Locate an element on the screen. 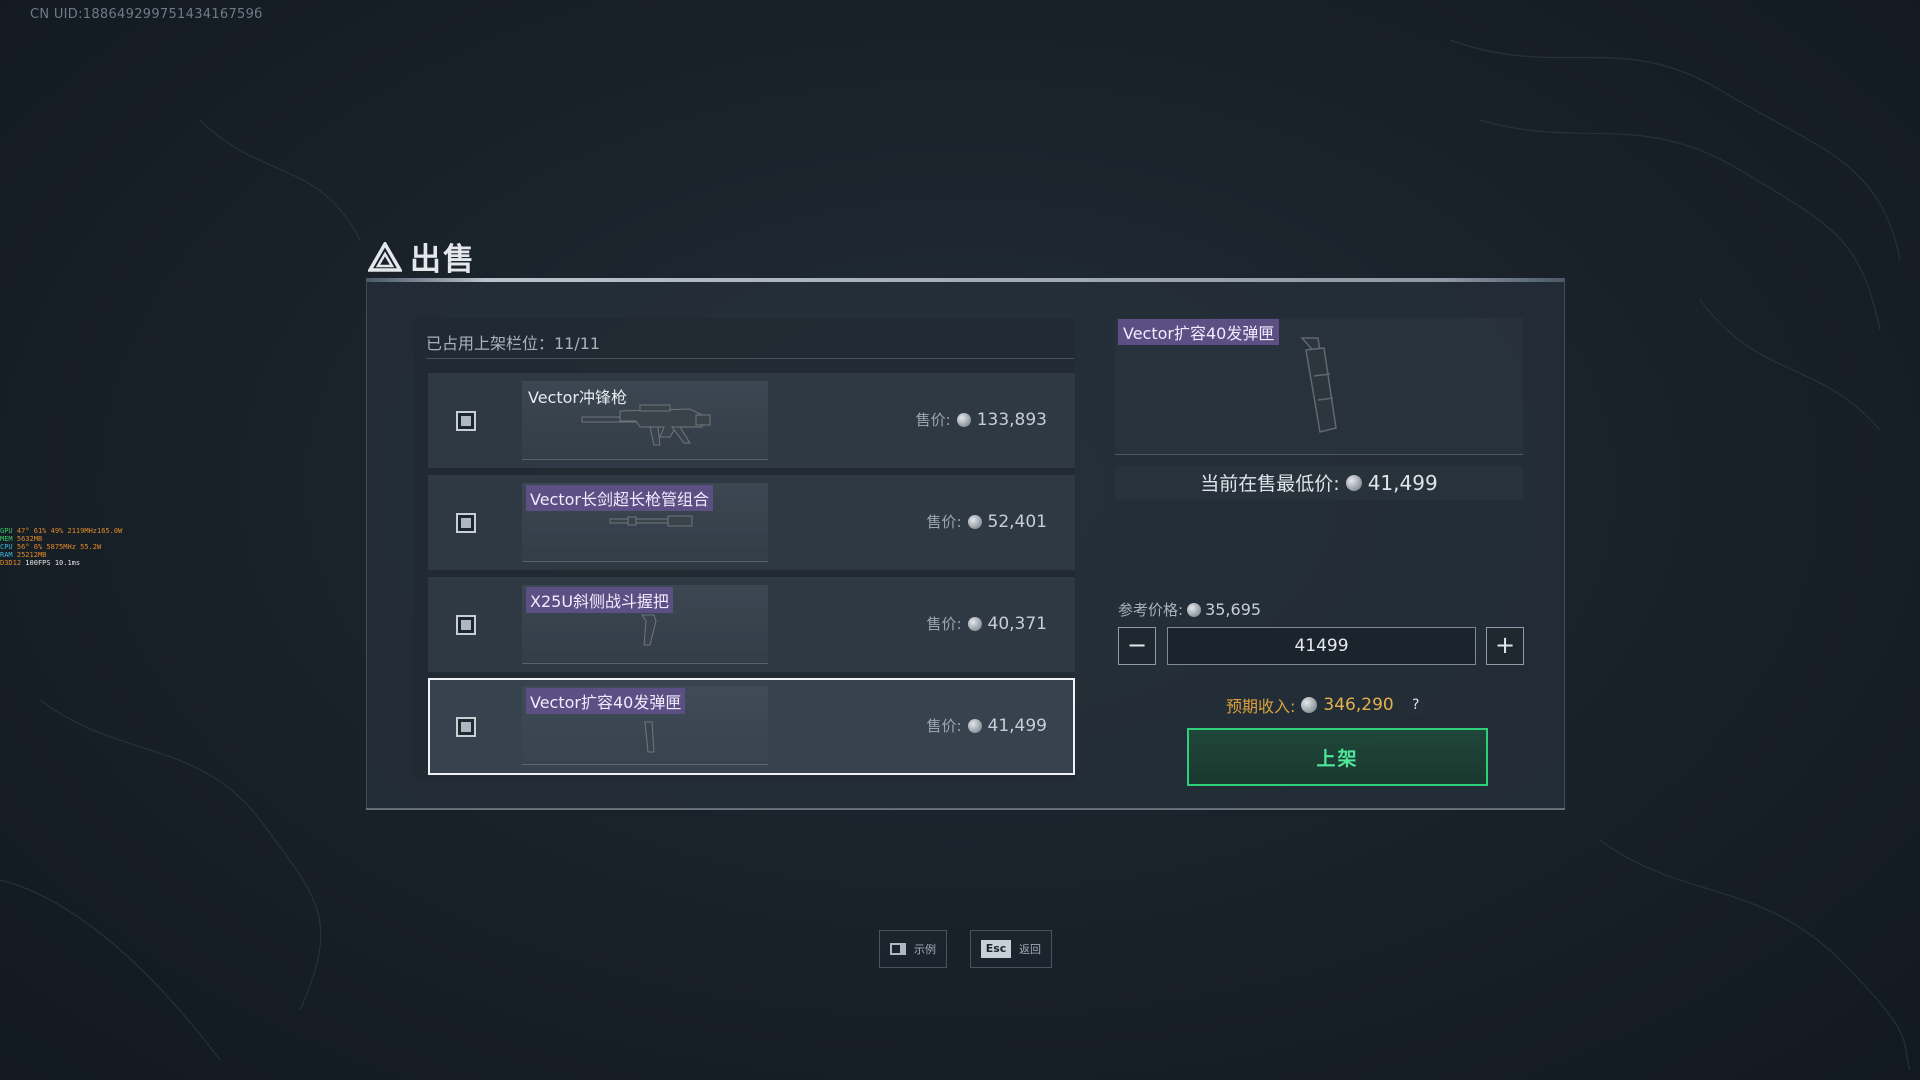 The height and width of the screenshot is (1080, 1920). listing-row: X25U斜侧战斗握把 售价: 40,371 is located at coordinates (751, 624).